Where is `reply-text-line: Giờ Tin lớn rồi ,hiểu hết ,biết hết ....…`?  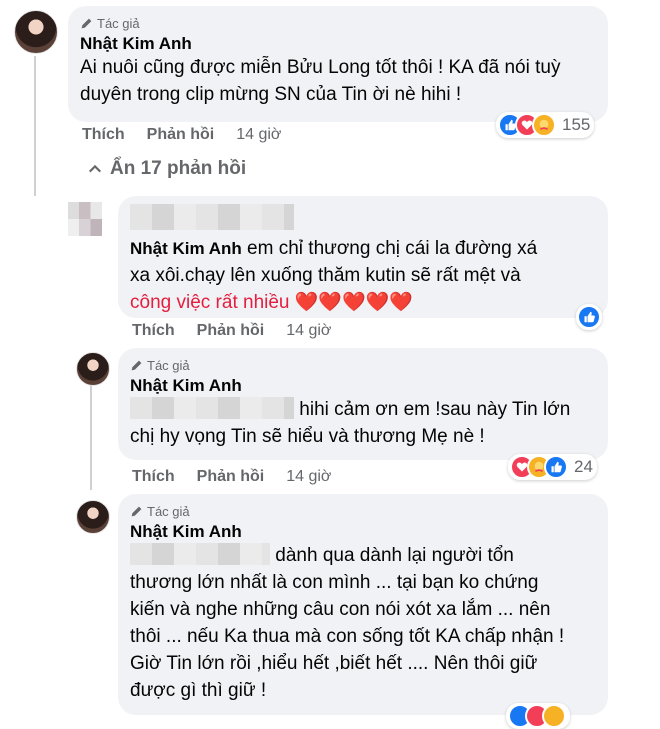
reply-text-line: Giờ Tin lớn rồi ,hiểu hết ,biết hết ....… is located at coordinates (334, 663).